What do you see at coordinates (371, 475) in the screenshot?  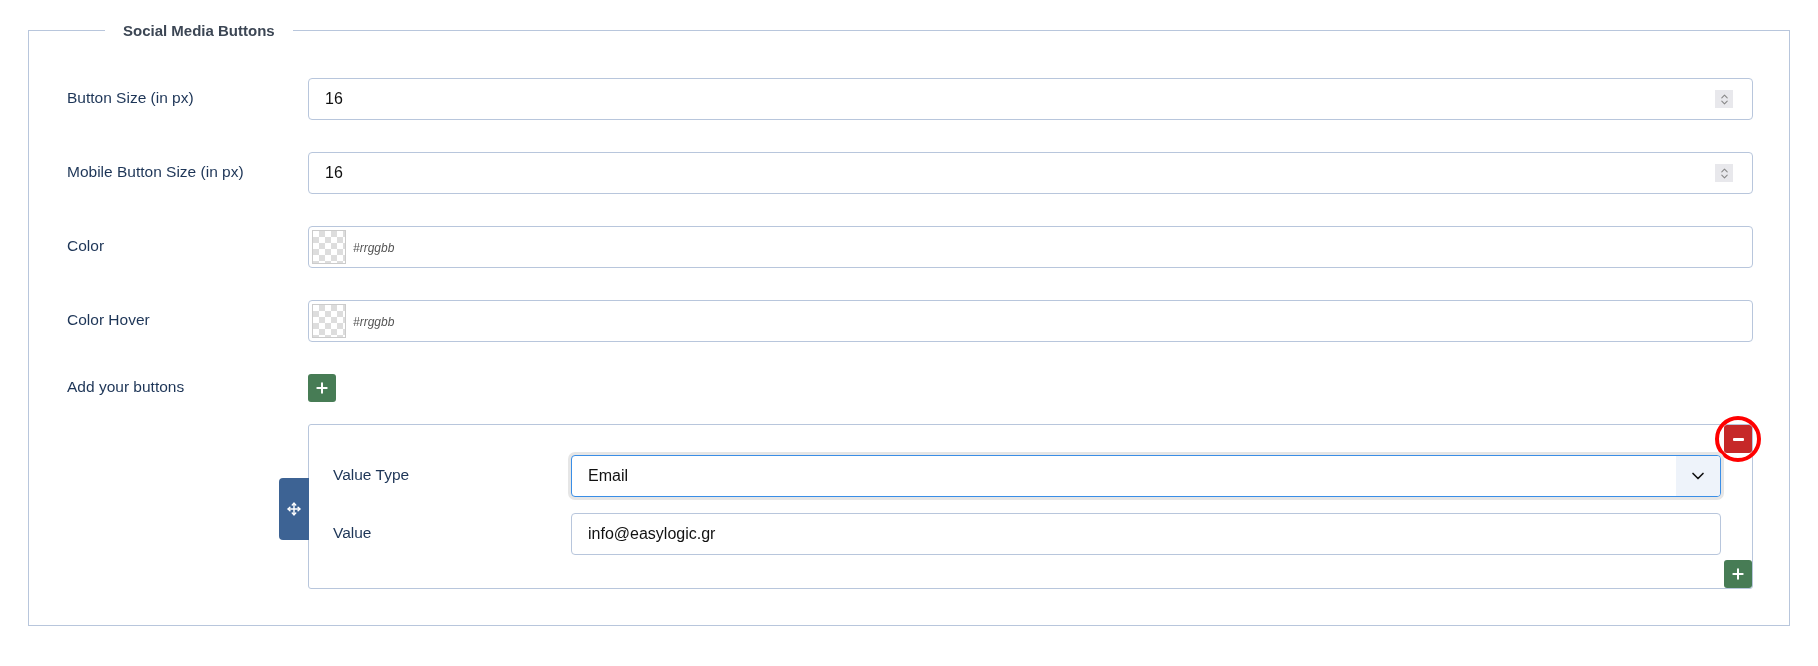 I see `field-label: Value Type` at bounding box center [371, 475].